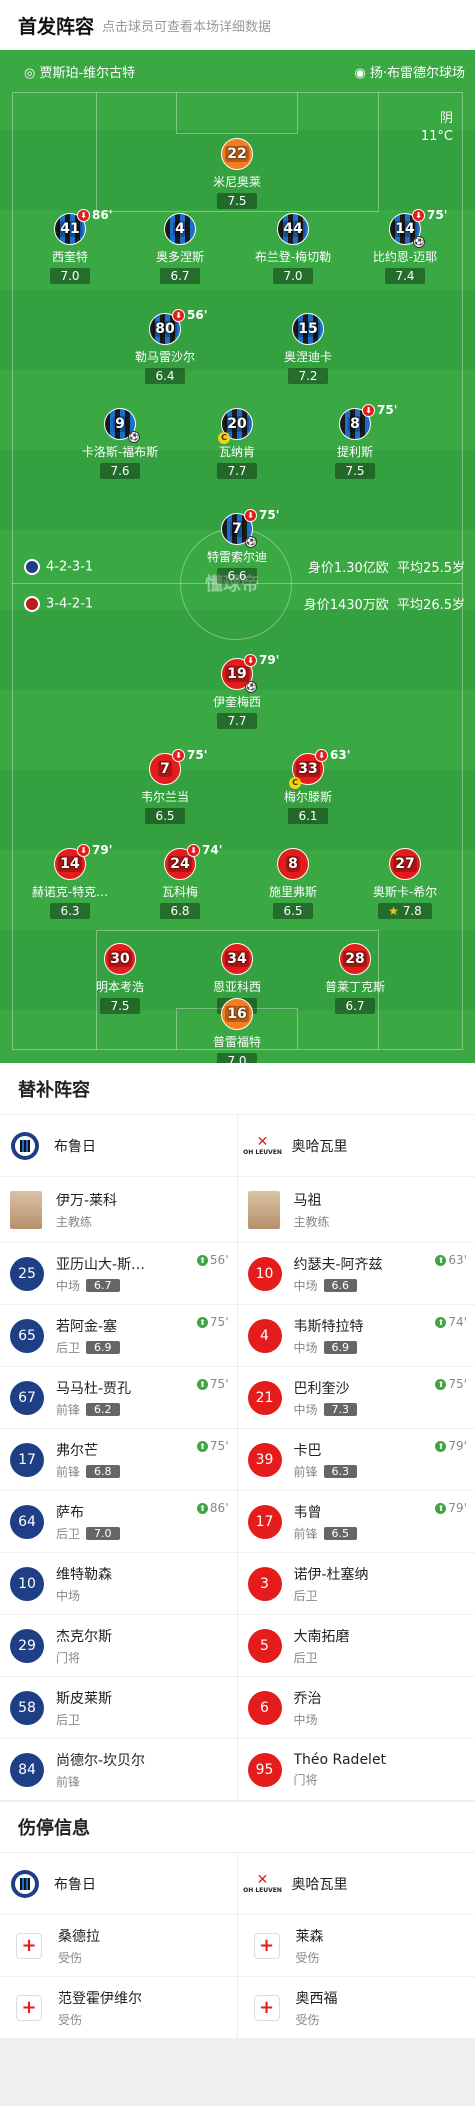 The width and height of the screenshot is (475, 2106). What do you see at coordinates (237, 173) in the screenshot?
I see `home-player: 22 米尼奥莱 7.5` at bounding box center [237, 173].